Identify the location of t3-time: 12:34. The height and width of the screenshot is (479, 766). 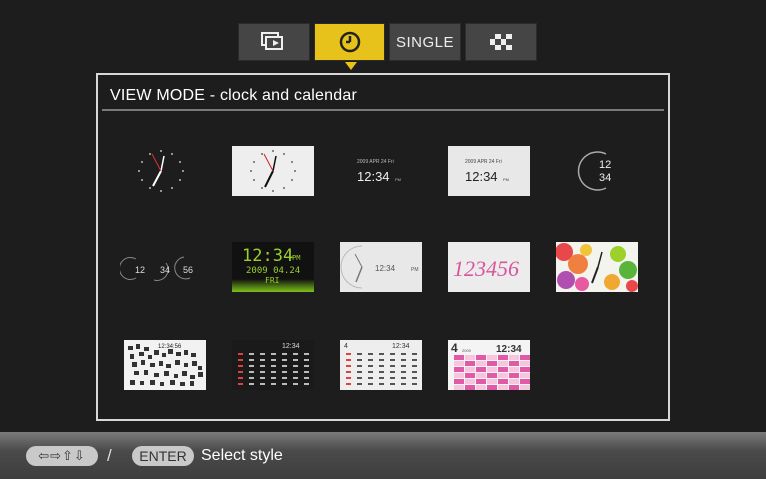
(373, 176).